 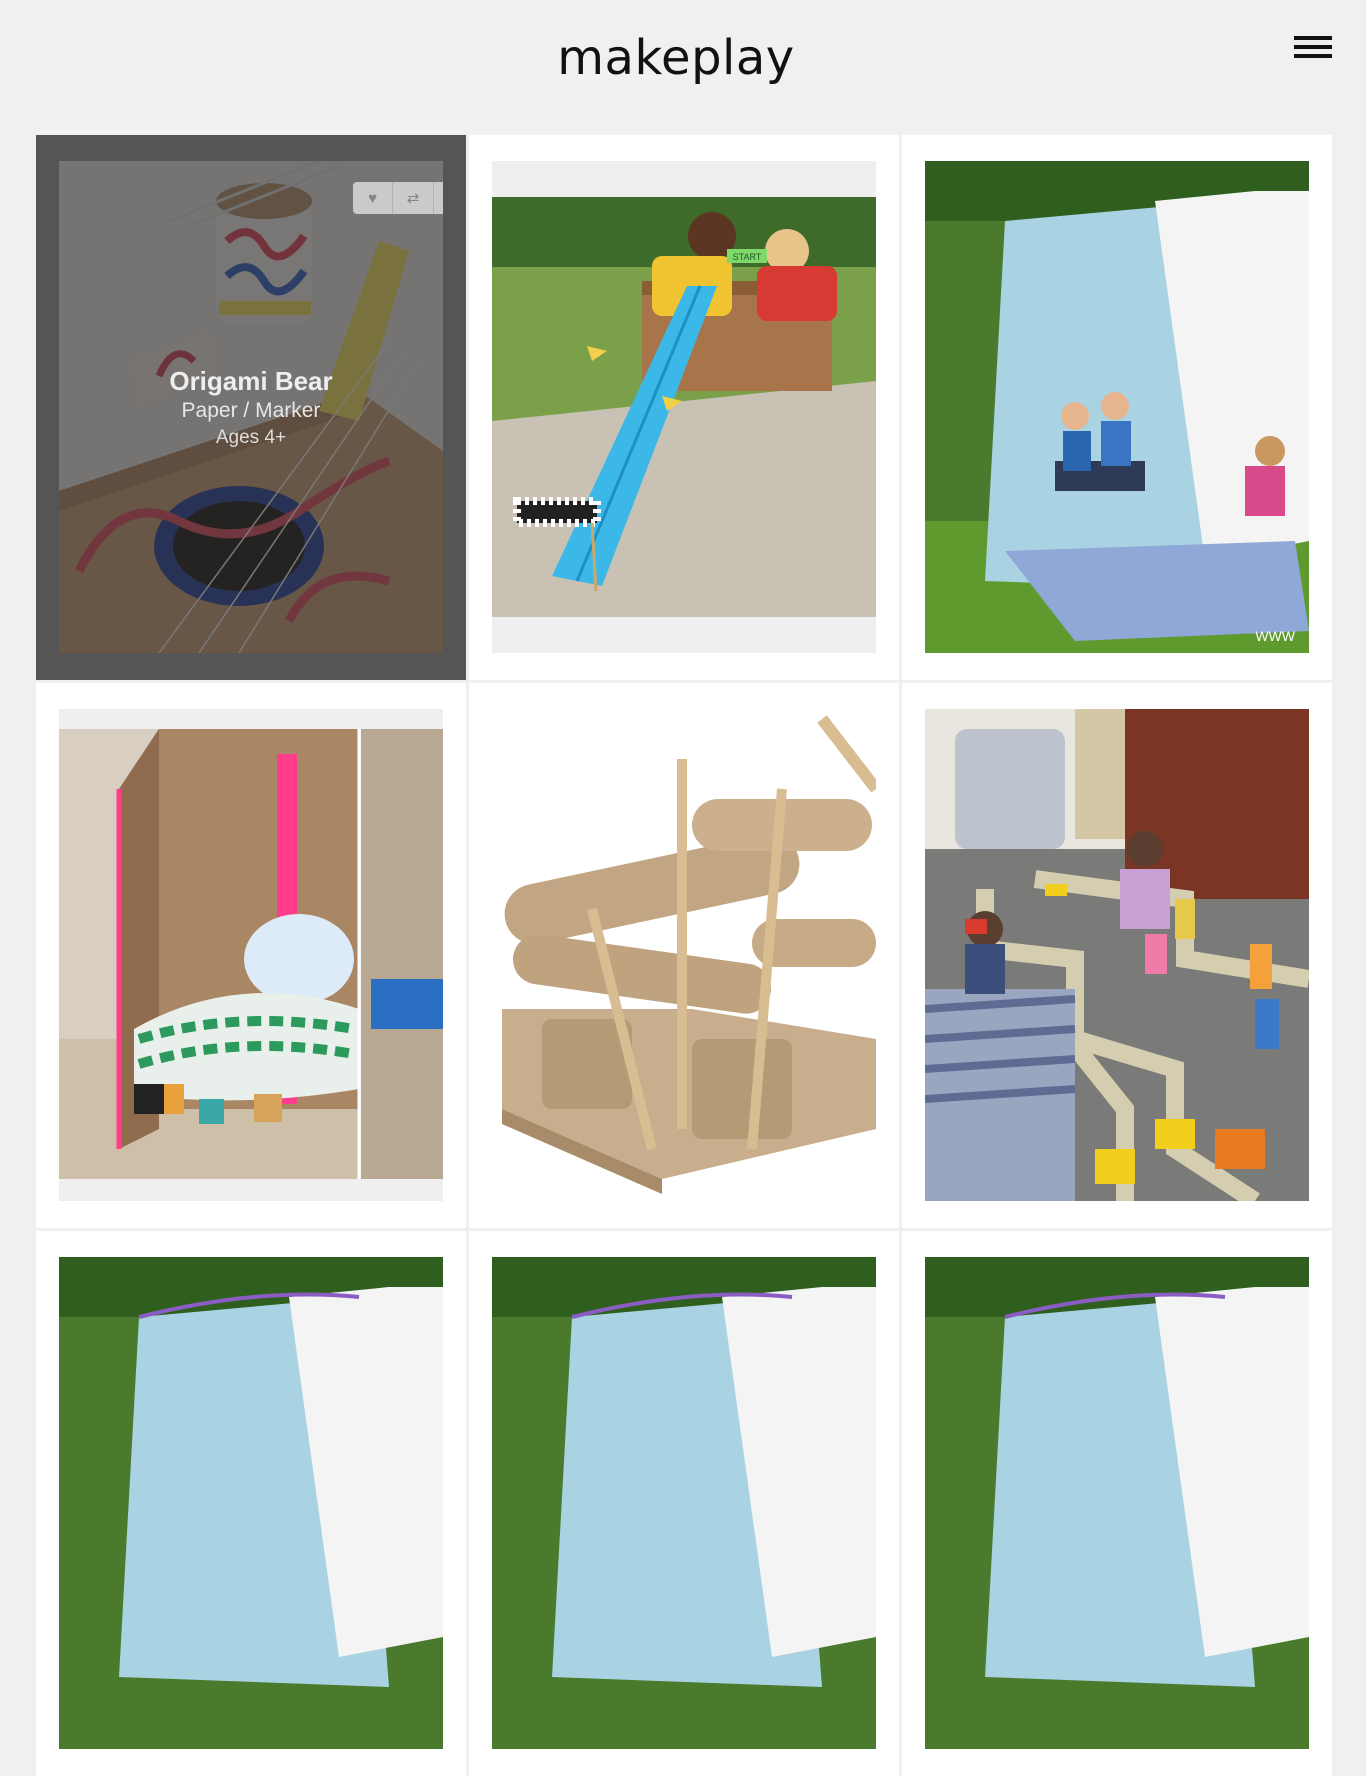 I want to click on card-actions: ♥ ⇄ ↗, so click(x=398, y=198).